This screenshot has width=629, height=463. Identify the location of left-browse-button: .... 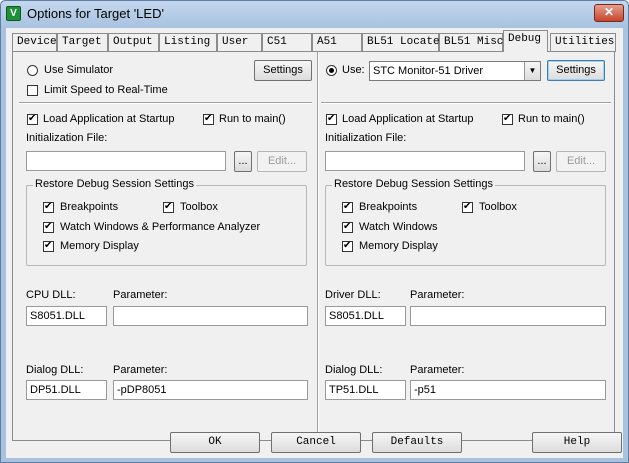
(243, 161).